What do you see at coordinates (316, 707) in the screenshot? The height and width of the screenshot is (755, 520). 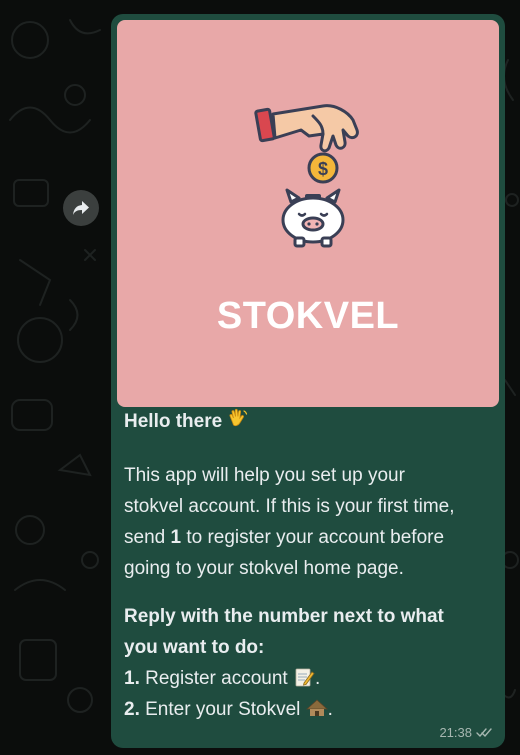 I see `hut-icon` at bounding box center [316, 707].